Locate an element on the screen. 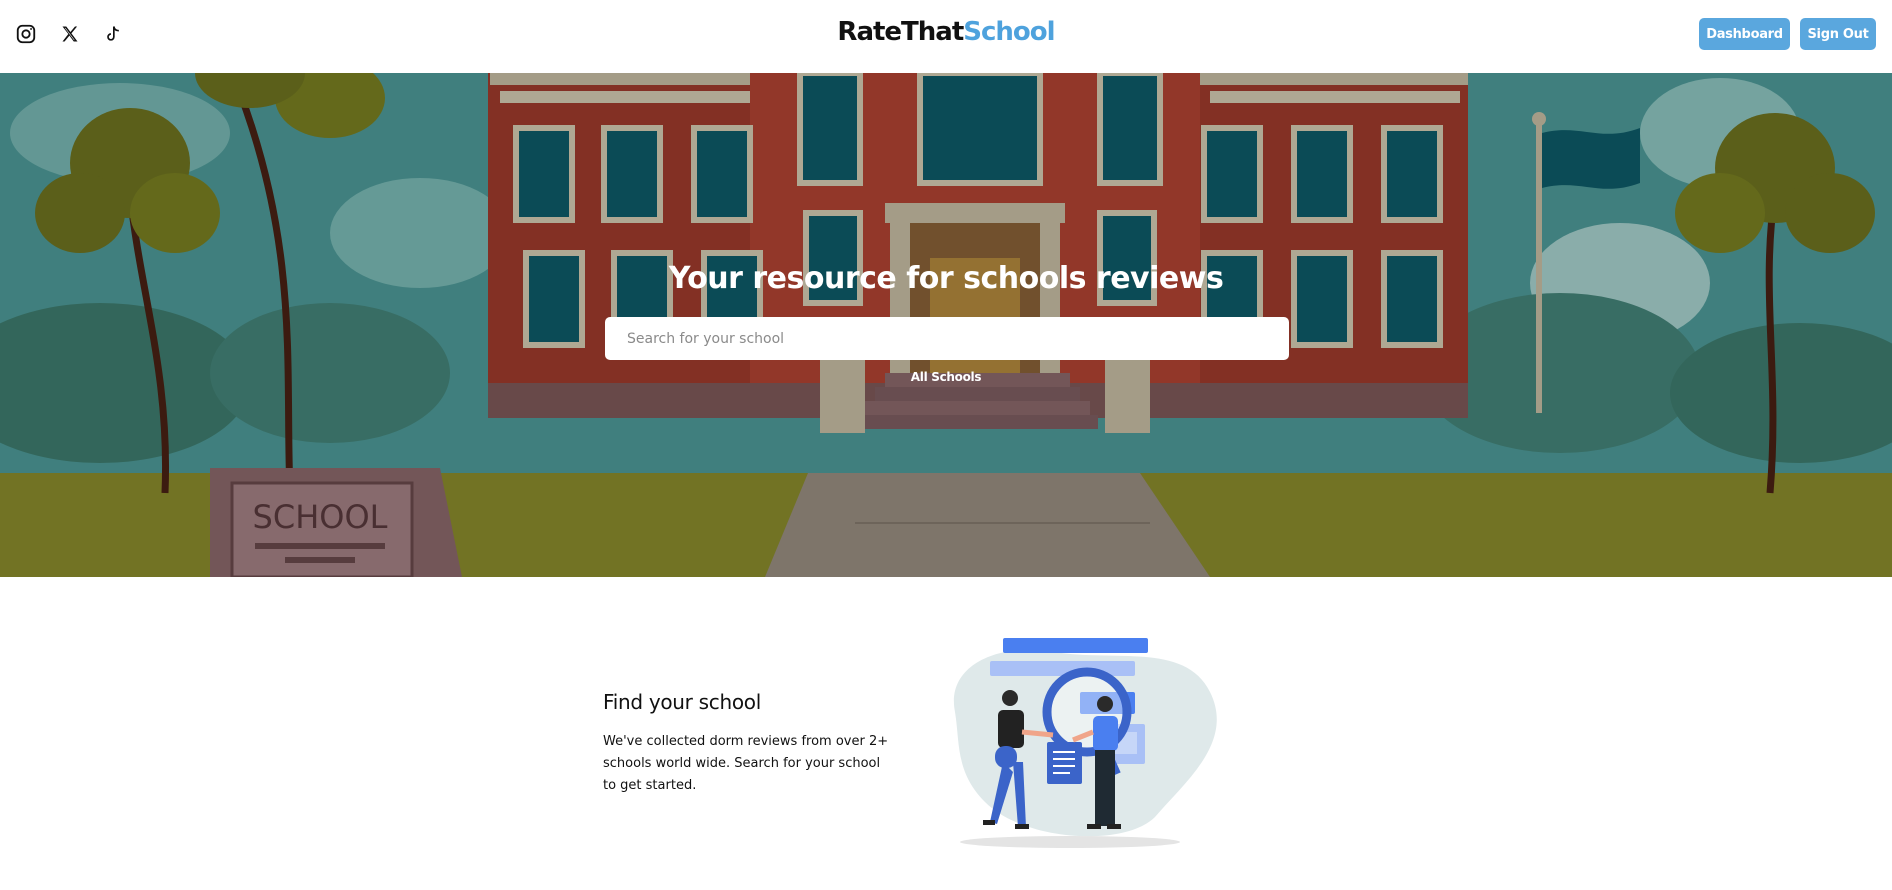  logo-part-school: School is located at coordinates (1009, 32).